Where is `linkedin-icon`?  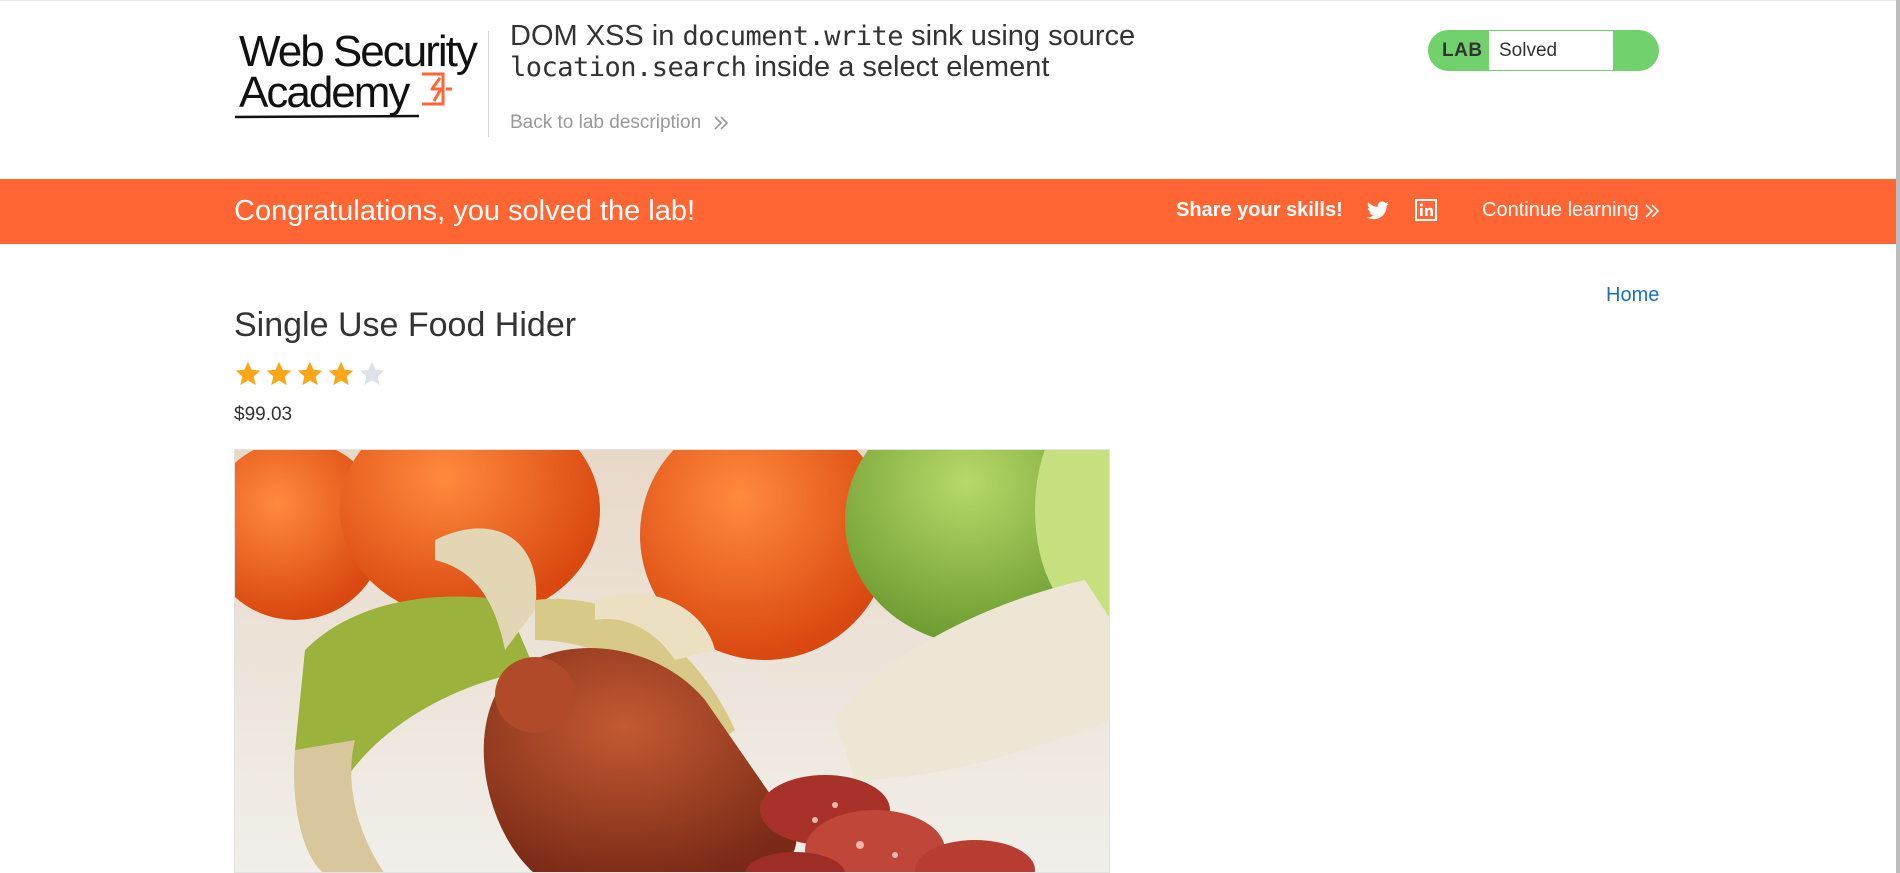 linkedin-icon is located at coordinates (1426, 210).